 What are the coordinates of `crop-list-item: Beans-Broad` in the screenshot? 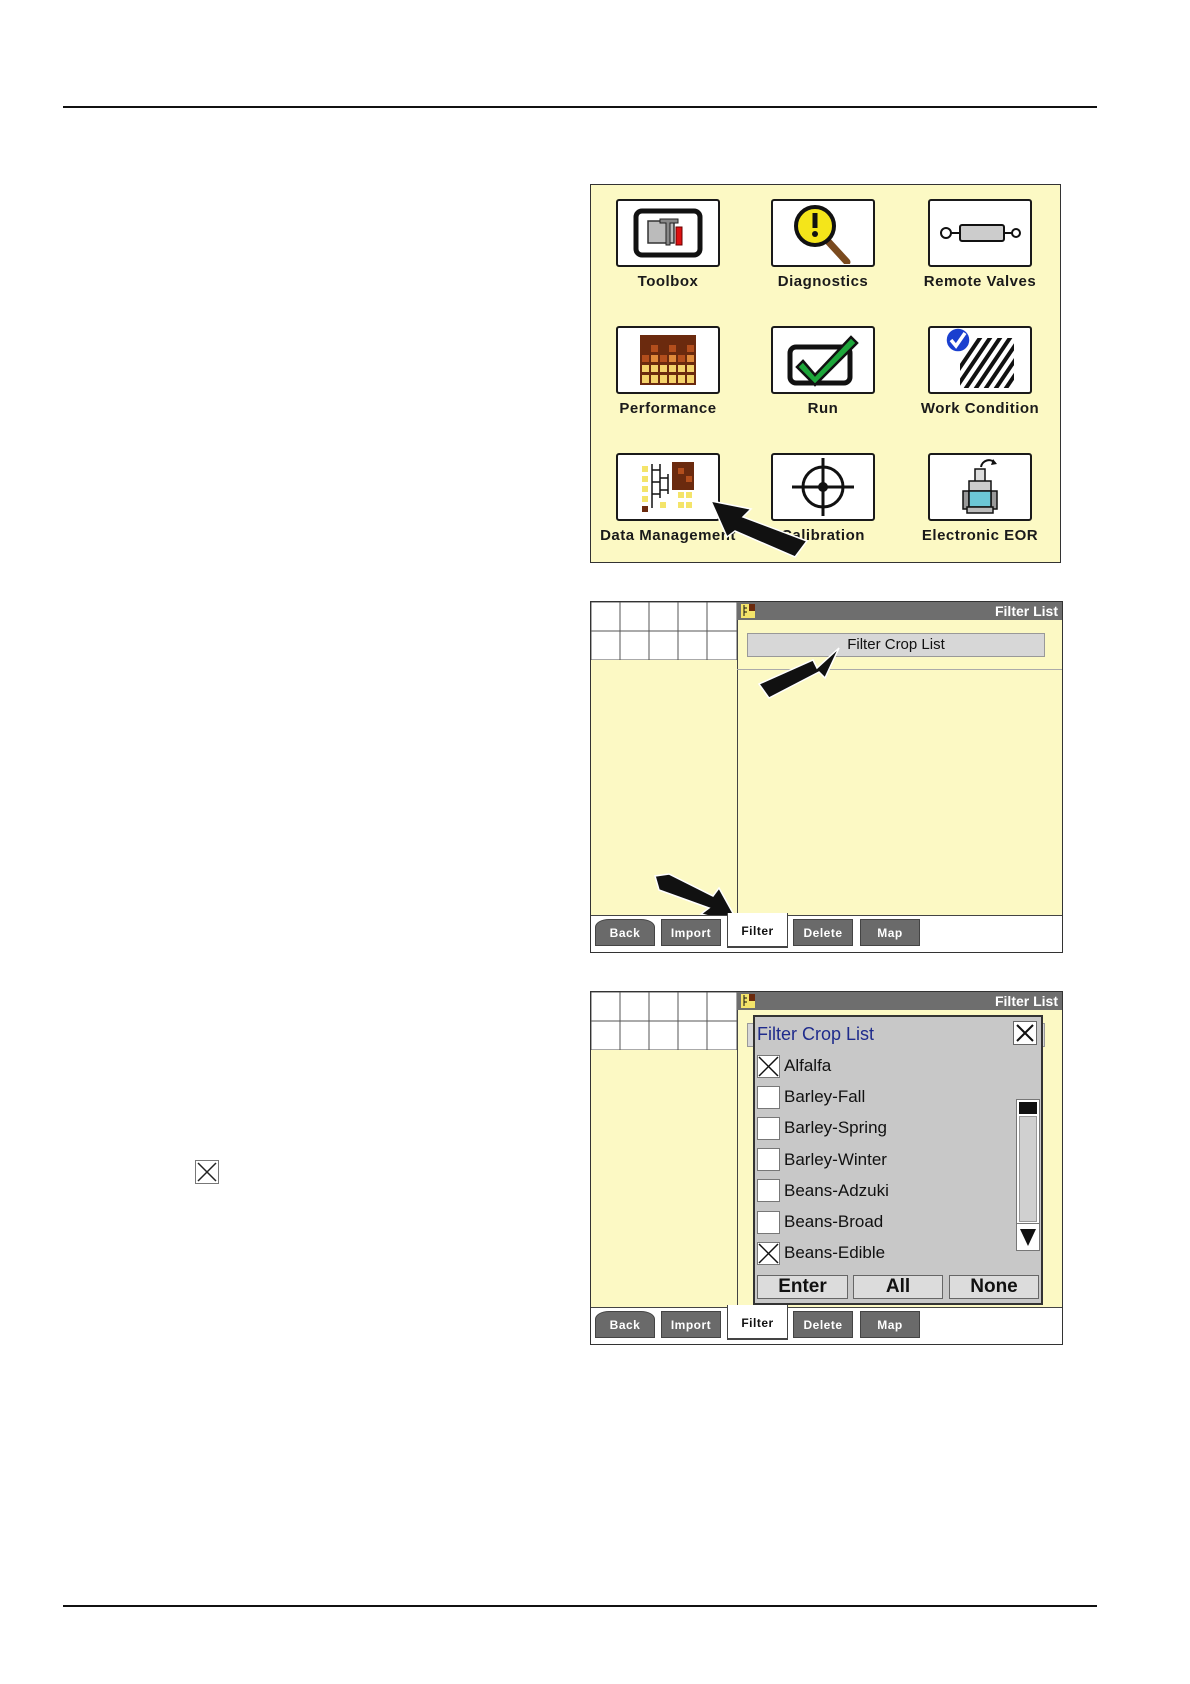 It's located at (820, 1222).